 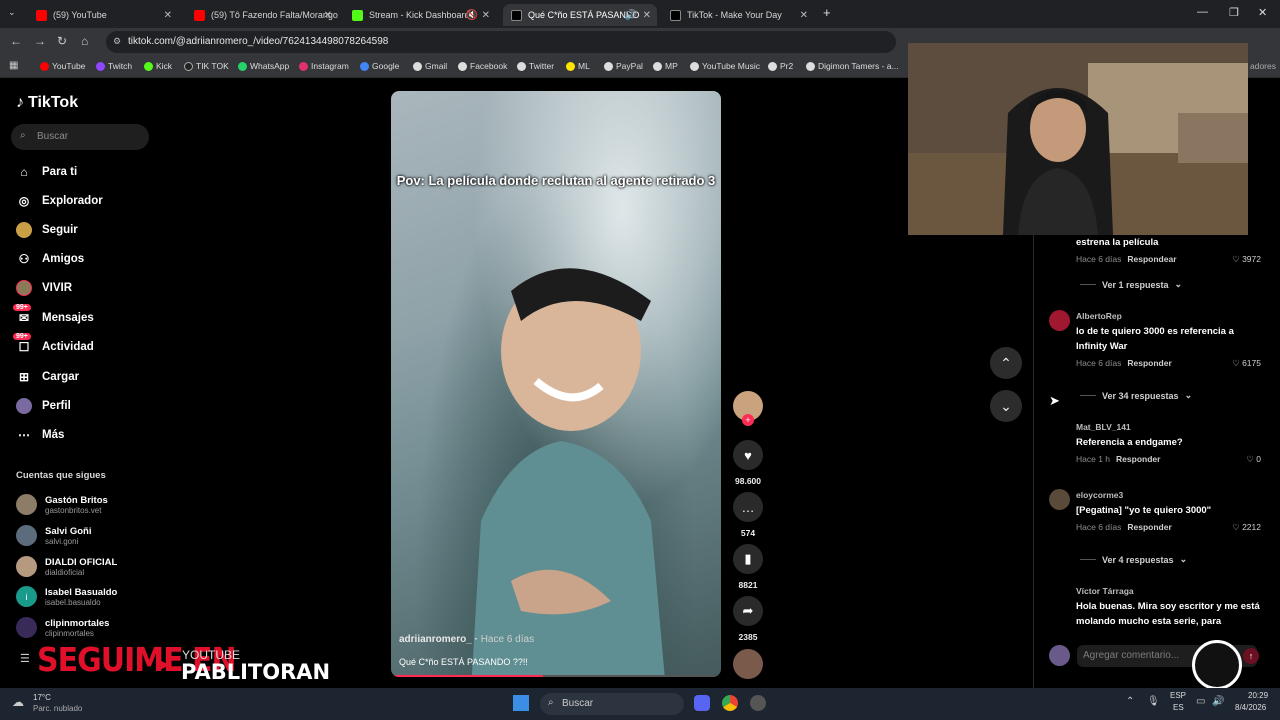 What do you see at coordinates (535, 66) in the screenshot?
I see `bookmark-twitter: Twitter` at bounding box center [535, 66].